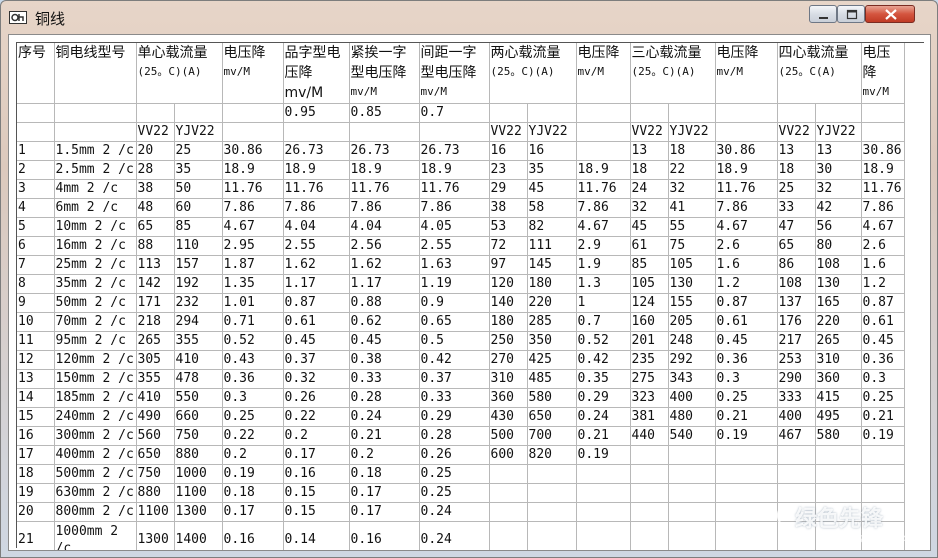 Image resolution: width=938 pixels, height=558 pixels. What do you see at coordinates (838, 284) in the screenshot?
I see `table-cell: 130` at bounding box center [838, 284].